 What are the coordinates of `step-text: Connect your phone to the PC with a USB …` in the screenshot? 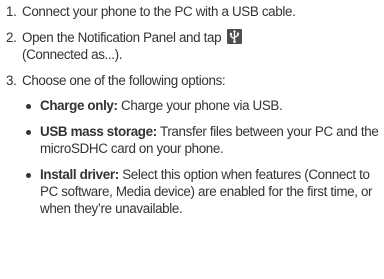 It's located at (159, 11).